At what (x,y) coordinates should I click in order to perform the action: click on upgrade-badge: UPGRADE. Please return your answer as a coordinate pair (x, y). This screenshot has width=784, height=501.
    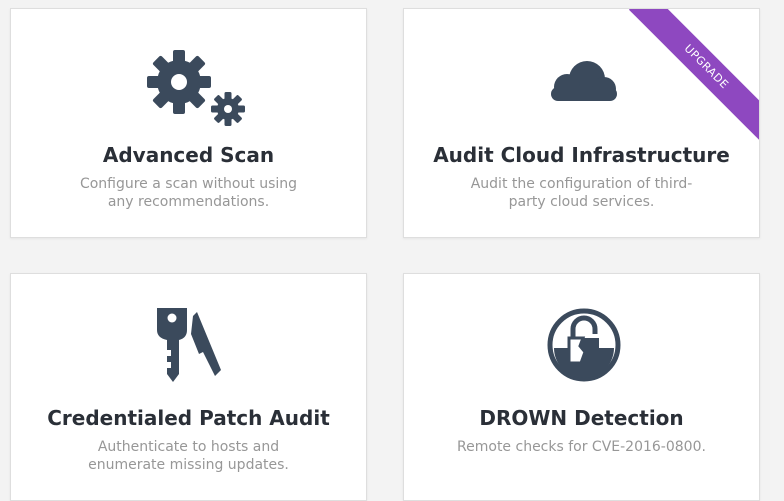
    Looking at the image, I should click on (693, 77).